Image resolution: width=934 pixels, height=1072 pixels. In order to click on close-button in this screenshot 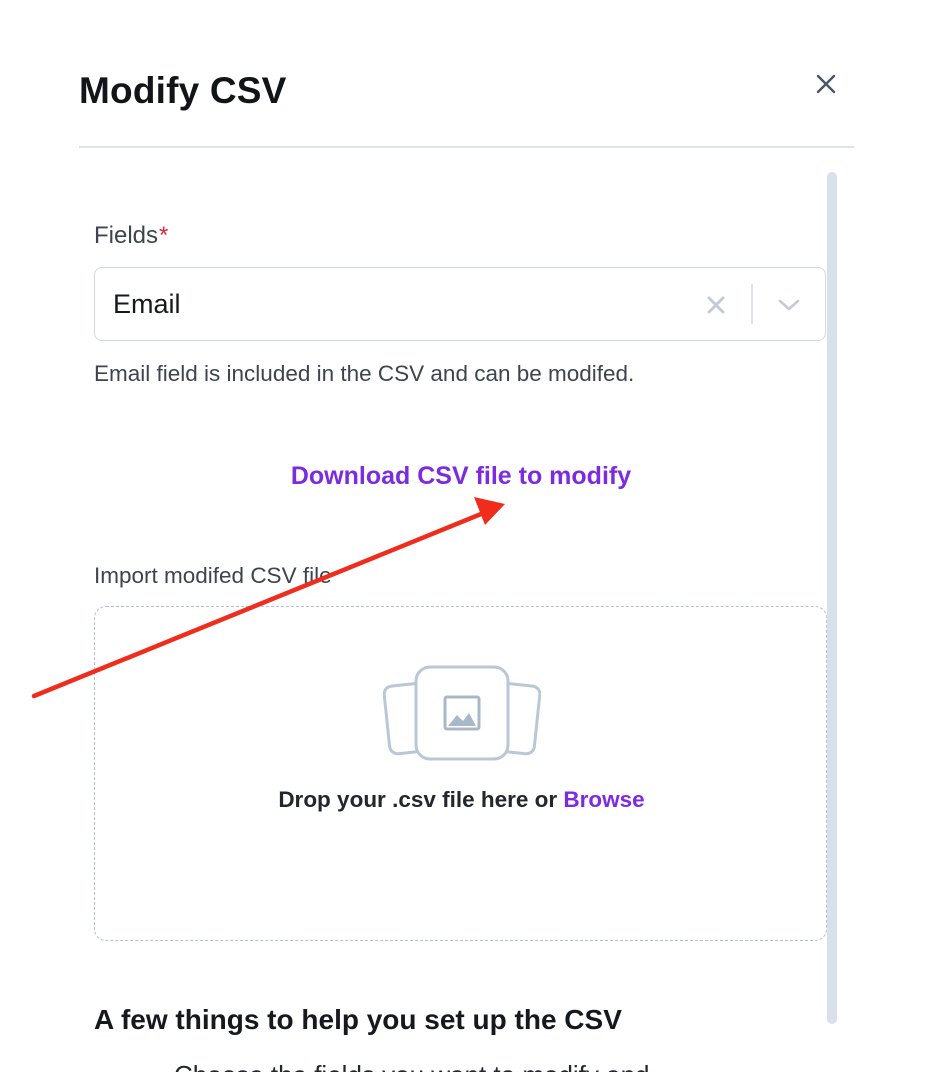, I will do `click(826, 84)`.